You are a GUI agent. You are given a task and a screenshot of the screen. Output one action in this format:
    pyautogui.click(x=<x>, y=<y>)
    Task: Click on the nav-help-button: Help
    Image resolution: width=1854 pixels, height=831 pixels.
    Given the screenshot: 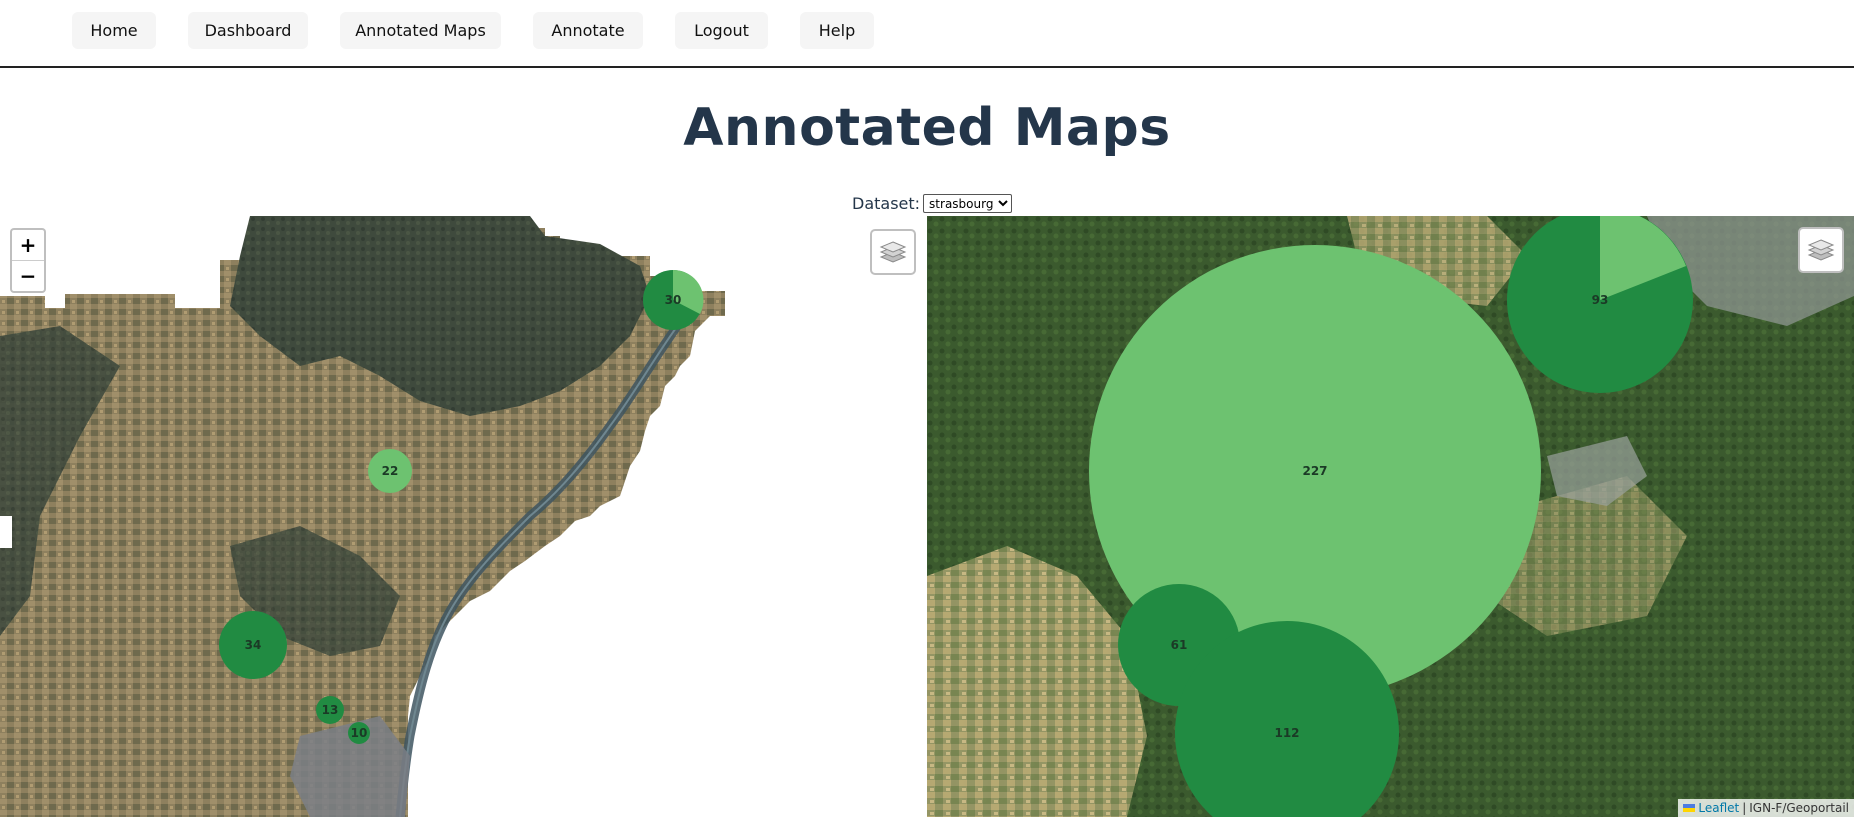 What is the action you would take?
    pyautogui.click(x=837, y=30)
    